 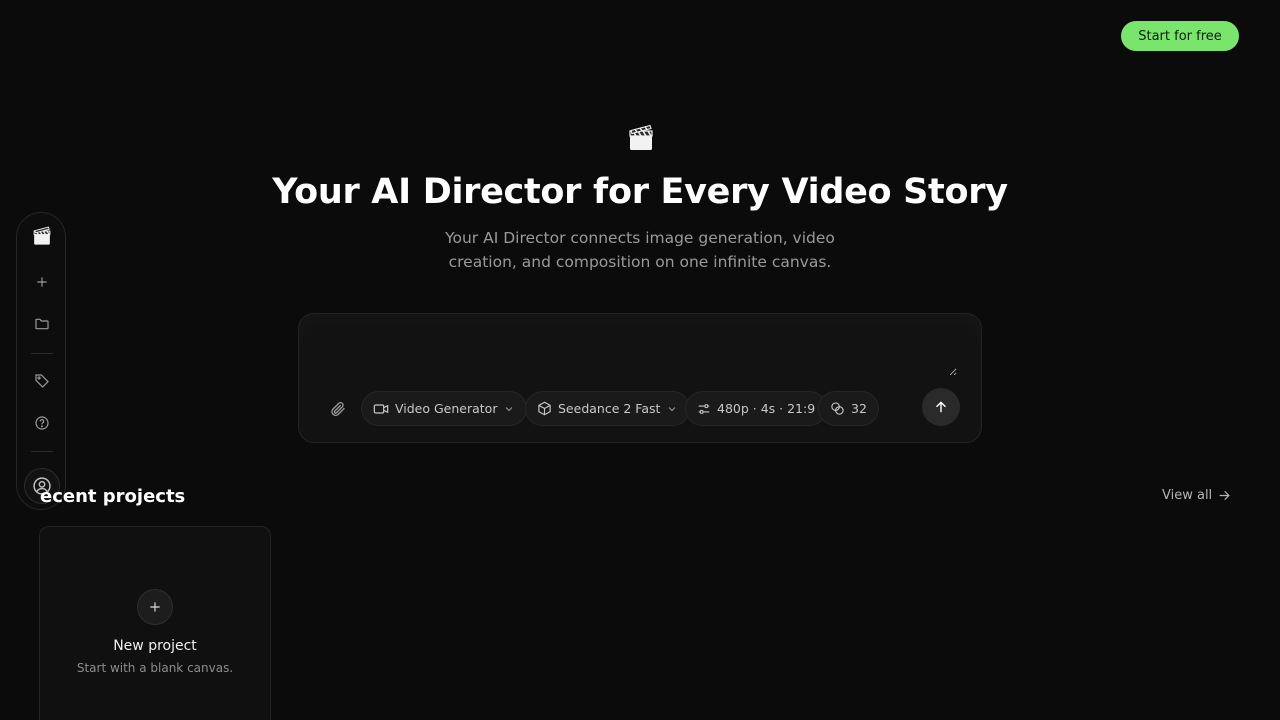 What do you see at coordinates (1180, 36) in the screenshot?
I see `start-for-free-button: Start for free` at bounding box center [1180, 36].